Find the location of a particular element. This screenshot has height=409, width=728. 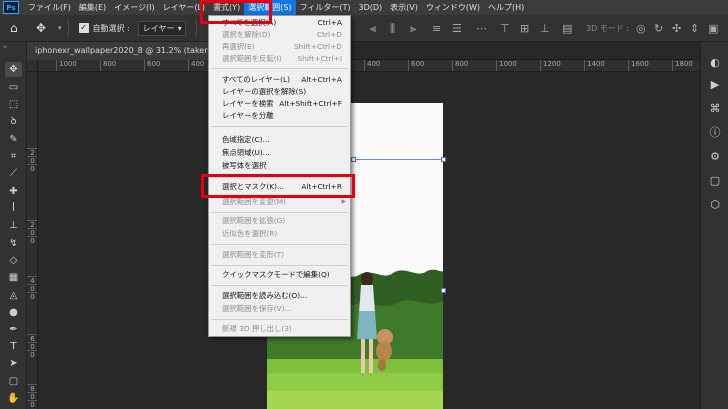

3d-panel-icon: ⬡ is located at coordinates (715, 205).